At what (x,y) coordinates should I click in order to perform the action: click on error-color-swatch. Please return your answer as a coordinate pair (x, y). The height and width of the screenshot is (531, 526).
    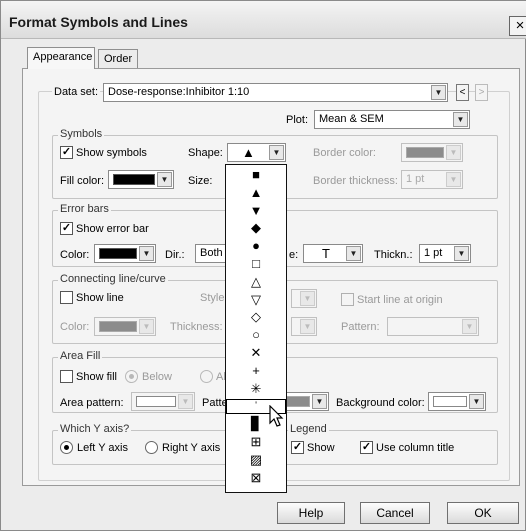
    Looking at the image, I should click on (118, 253).